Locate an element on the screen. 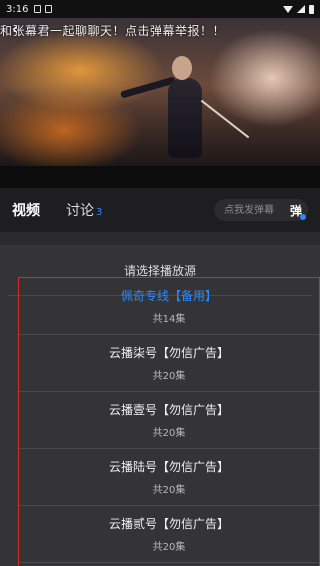  tab-bar: 视频 讨论3 弹 is located at coordinates (160, 210).